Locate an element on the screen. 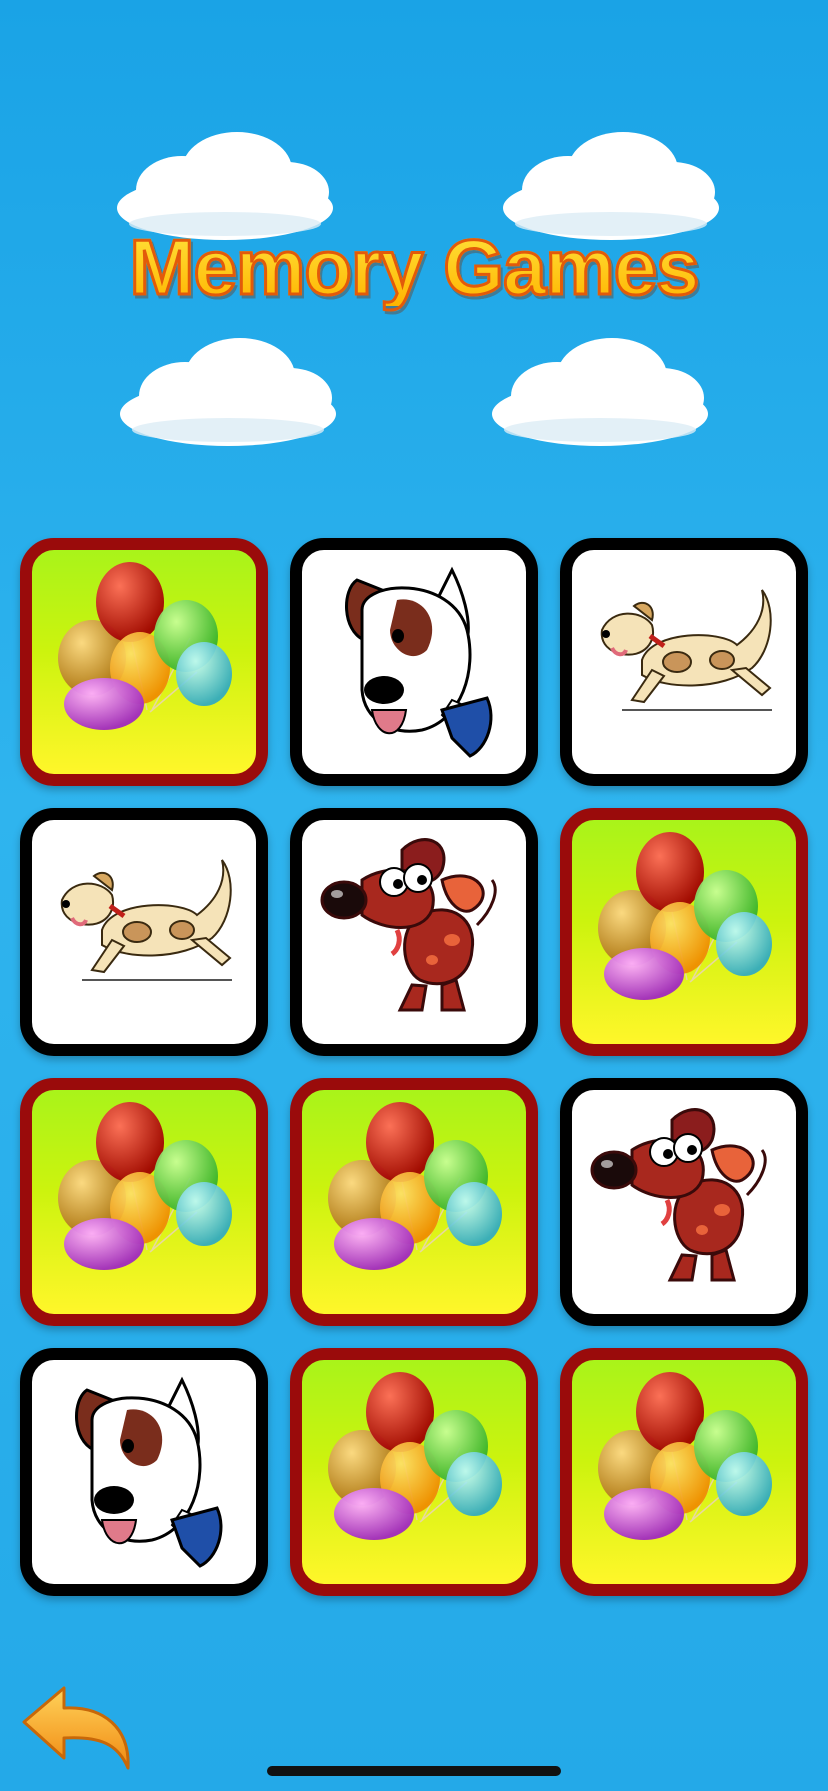 The image size is (828, 1791). back-arrow-icon is located at coordinates (77, 1728).